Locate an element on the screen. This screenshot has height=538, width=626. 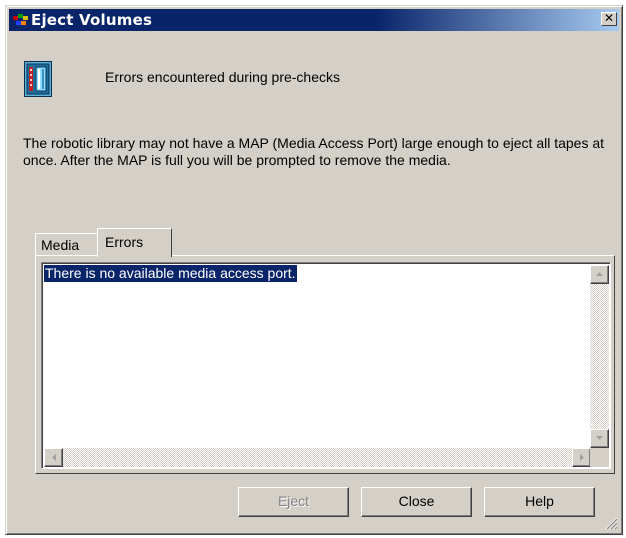
scroll-left-button is located at coordinates (53, 457).